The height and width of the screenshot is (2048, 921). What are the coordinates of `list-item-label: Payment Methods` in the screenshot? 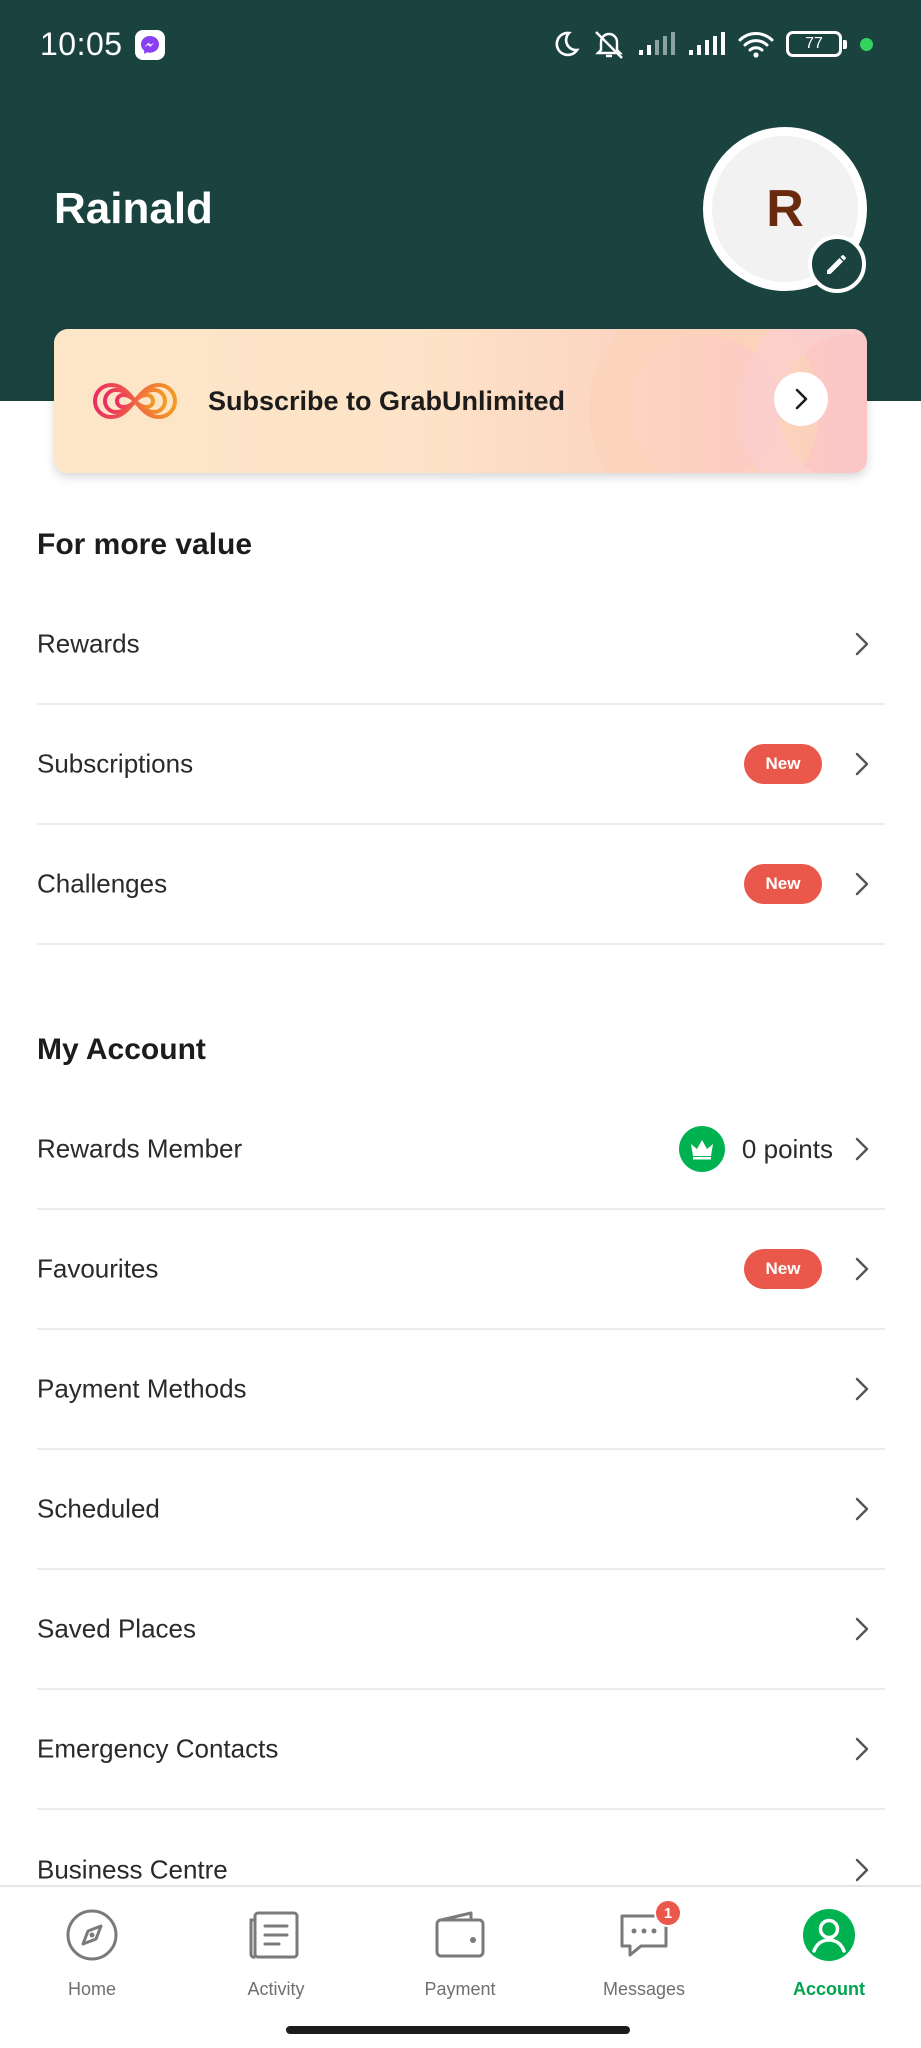 It's located at (142, 1388).